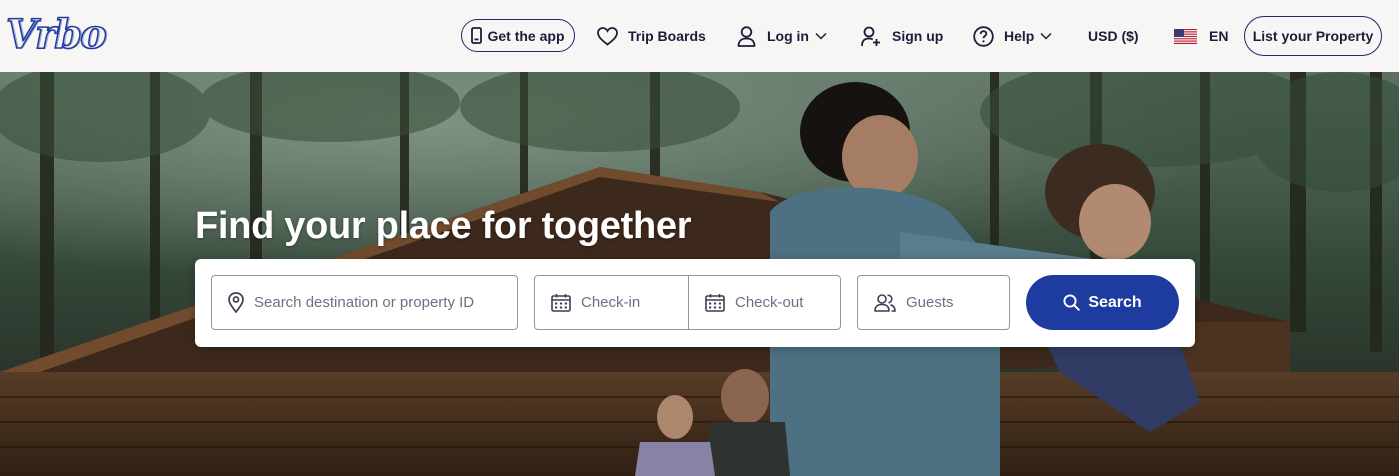  I want to click on help-label: Help, so click(1019, 36).